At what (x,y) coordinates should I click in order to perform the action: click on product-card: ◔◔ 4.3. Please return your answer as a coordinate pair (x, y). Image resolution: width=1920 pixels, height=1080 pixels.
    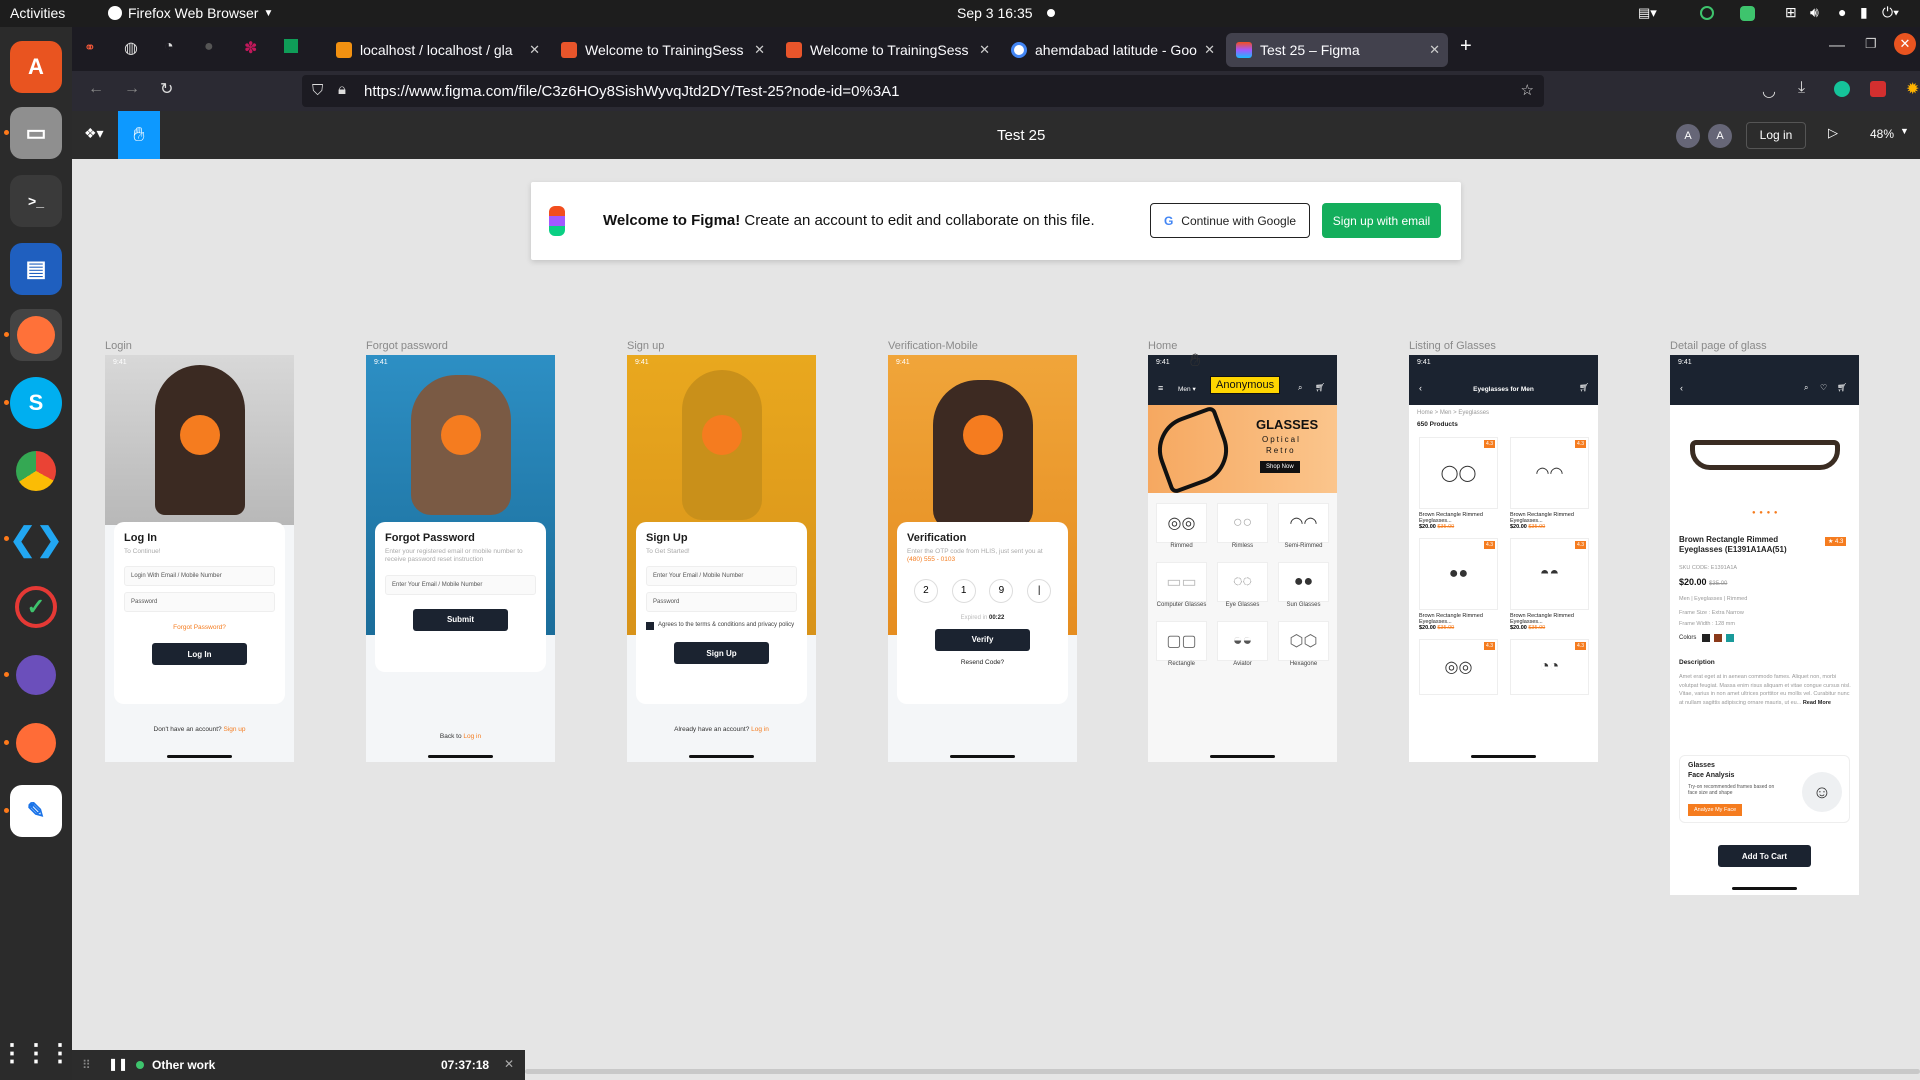
    Looking at the image, I should click on (1549, 667).